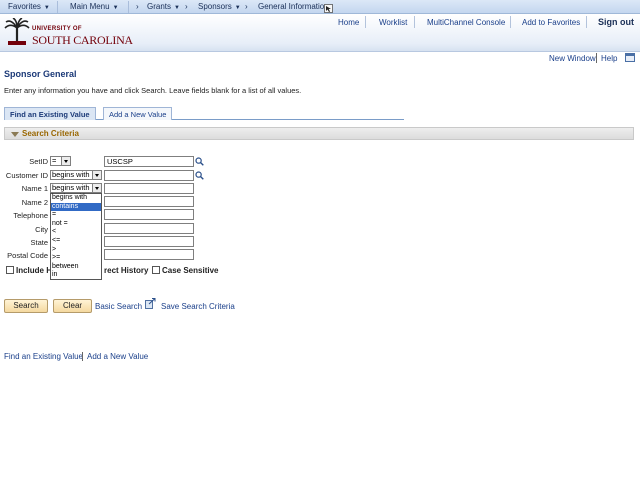 This screenshot has width=640, height=480. Describe the element at coordinates (50, 133) in the screenshot. I see `section-title: Search Criteria` at that location.